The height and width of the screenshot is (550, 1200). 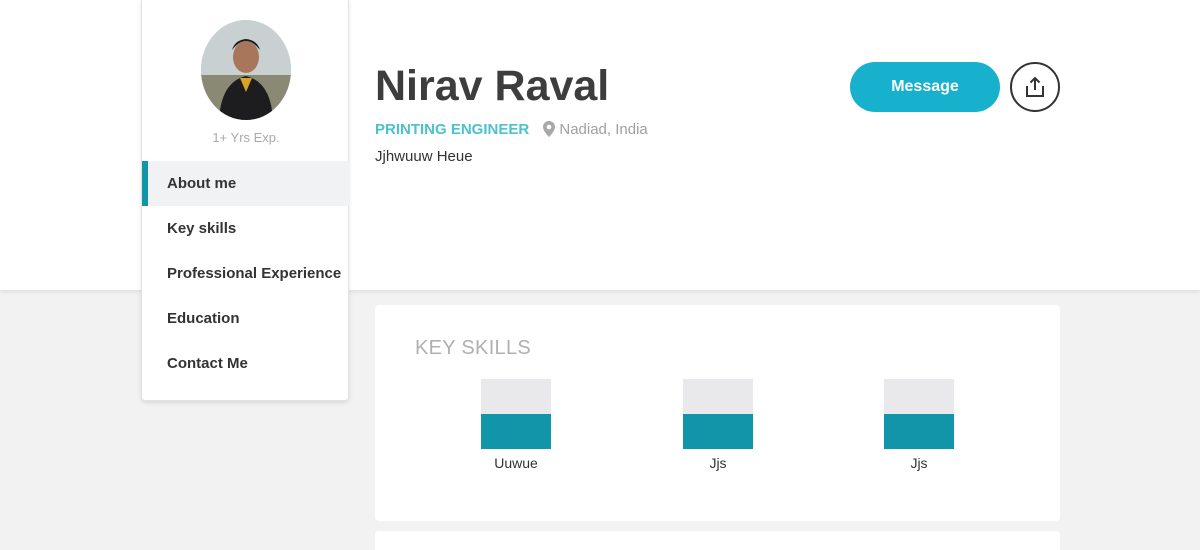 I want to click on message-button: Message, so click(x=925, y=87).